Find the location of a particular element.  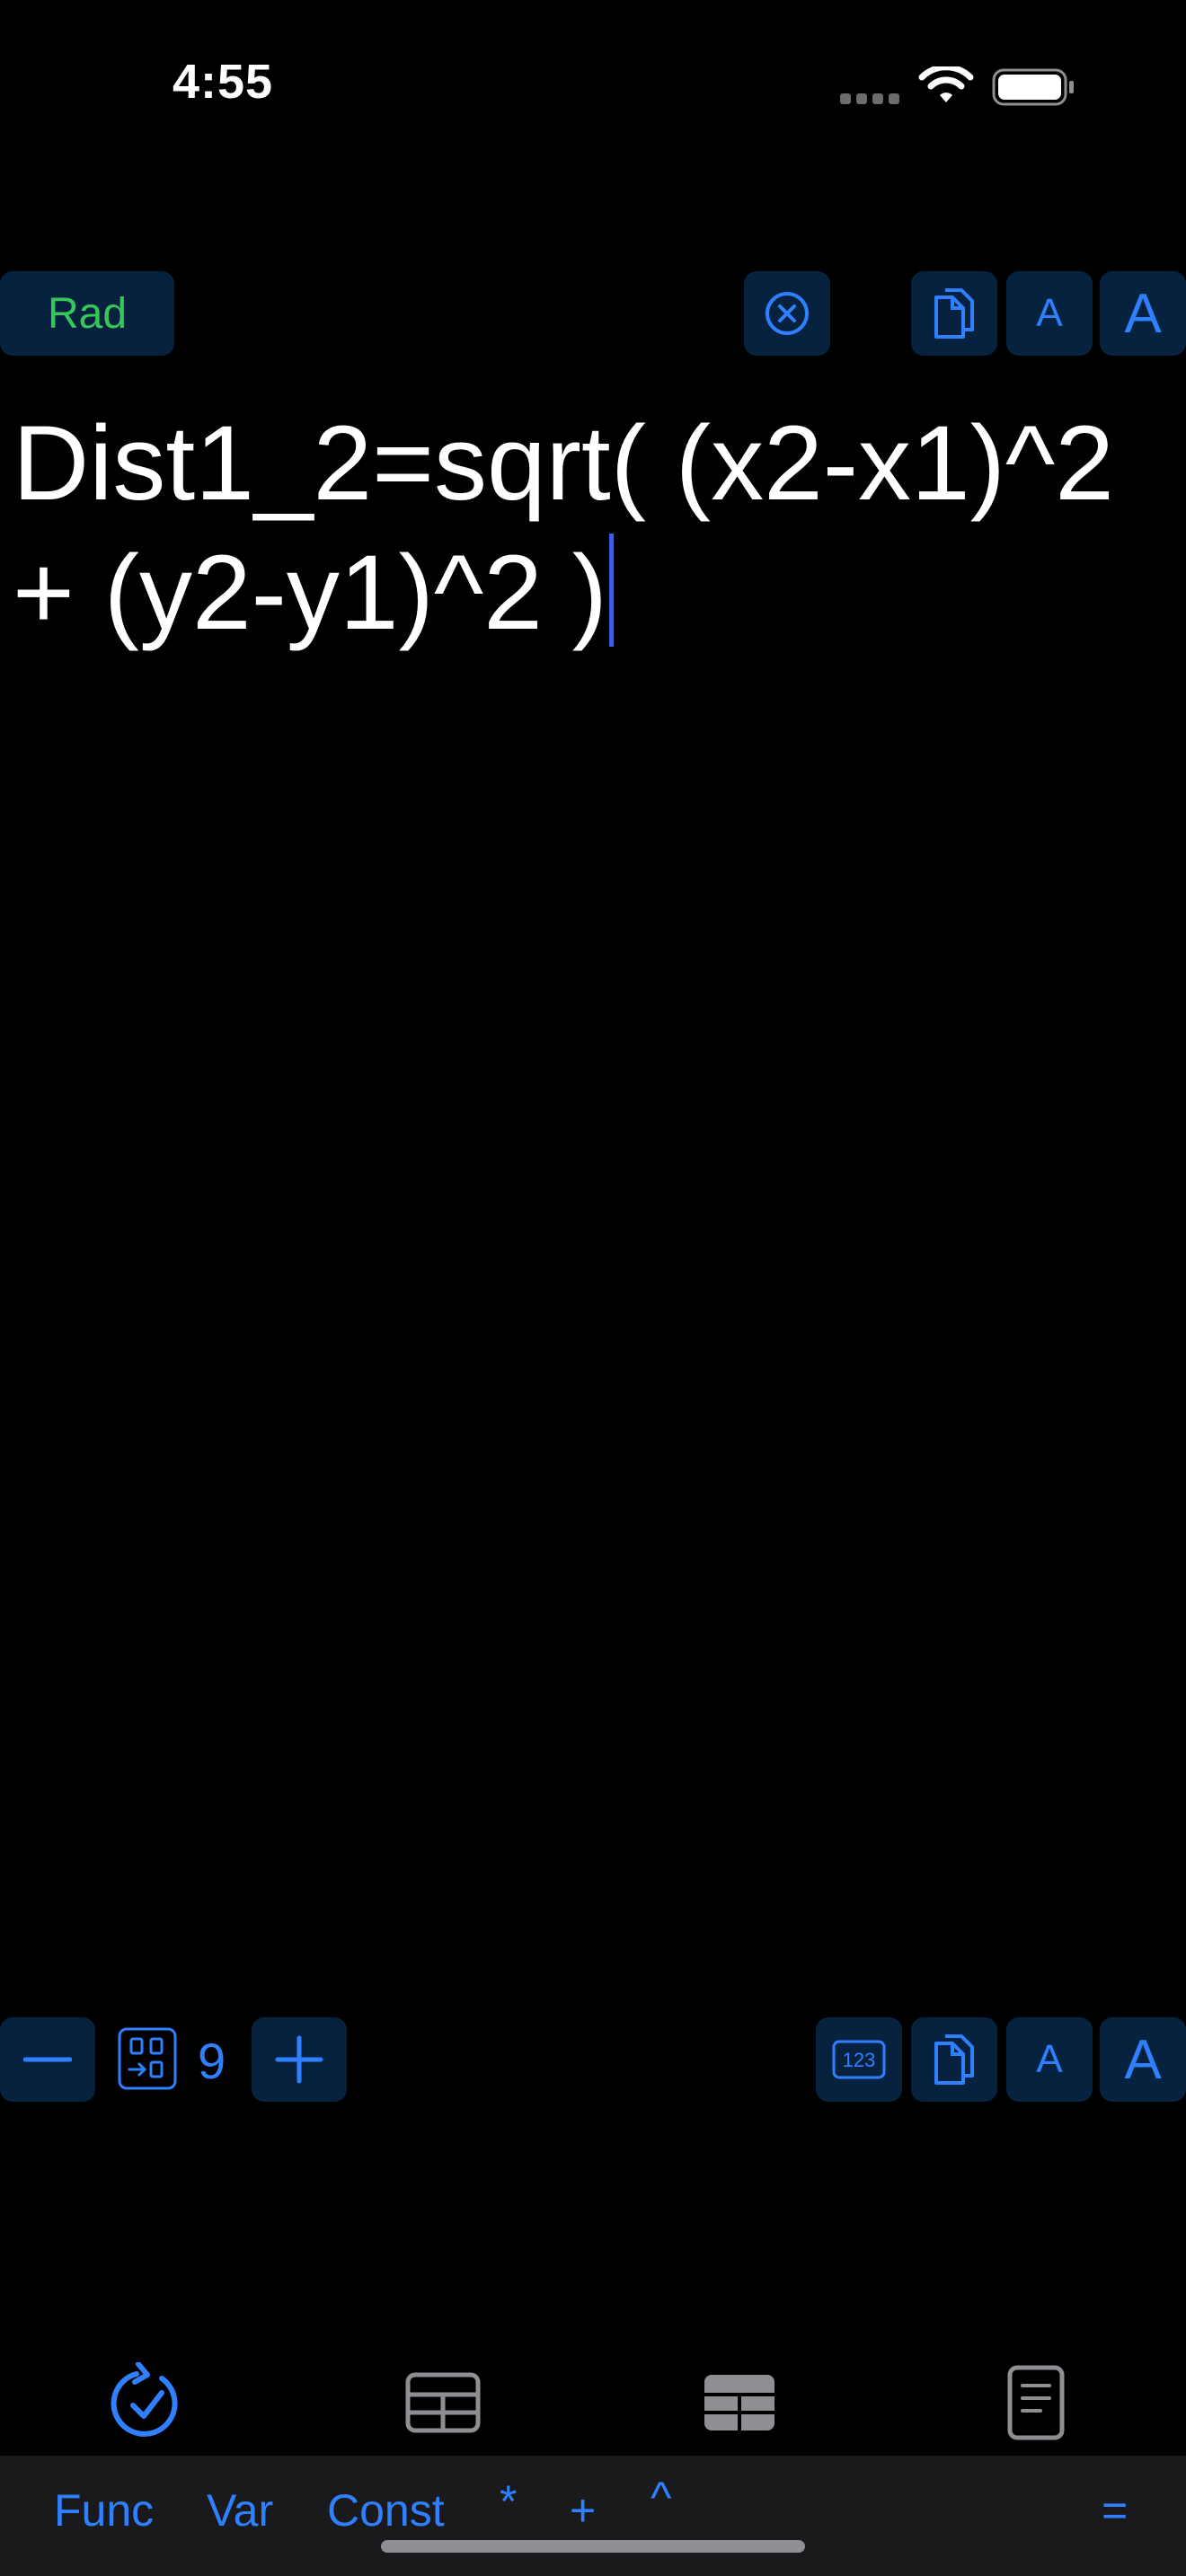

plus-button: + is located at coordinates (583, 2510).